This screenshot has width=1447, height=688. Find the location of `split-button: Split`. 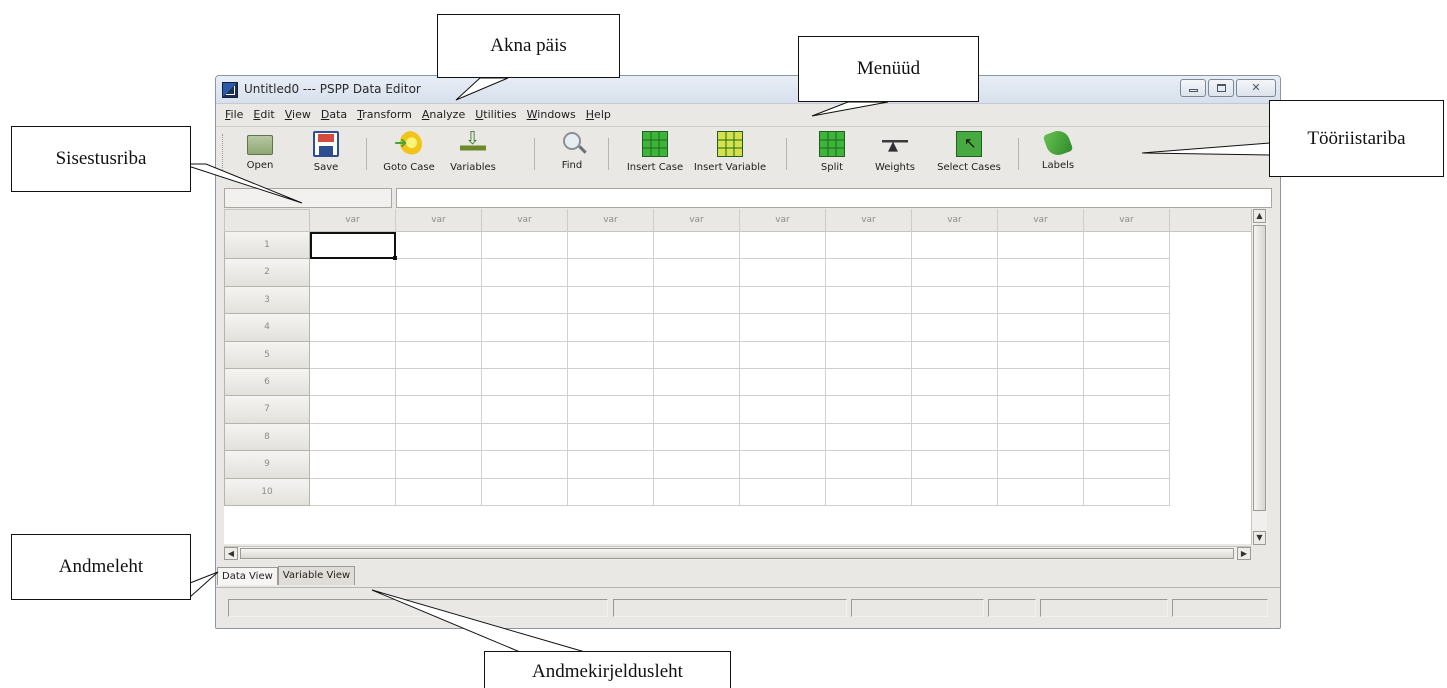

split-button: Split is located at coordinates (832, 156).